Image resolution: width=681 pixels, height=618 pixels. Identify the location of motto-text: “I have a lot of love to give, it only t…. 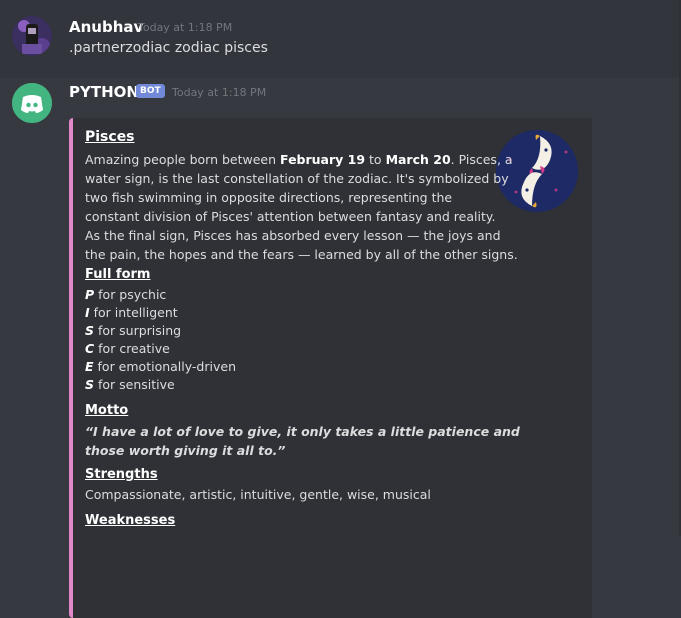
(302, 441).